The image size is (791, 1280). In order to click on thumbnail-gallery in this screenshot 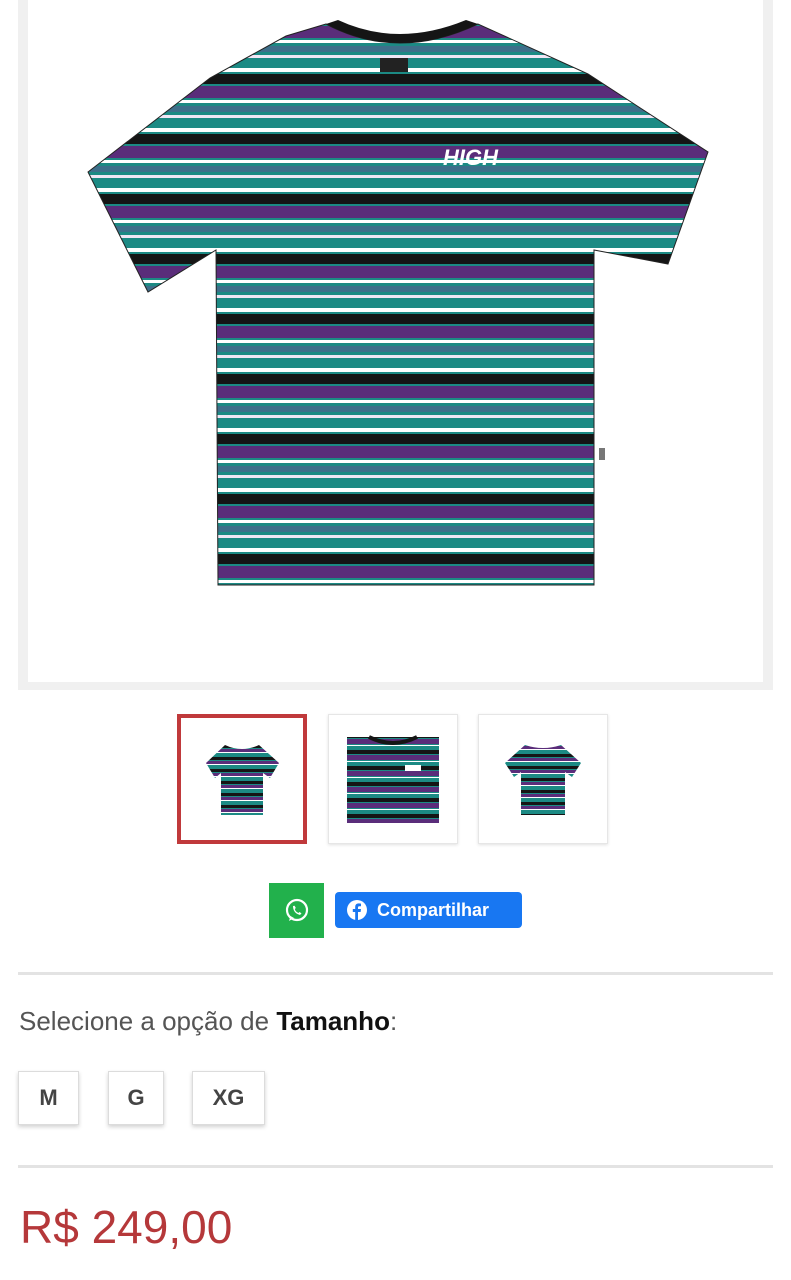, I will do `click(395, 779)`.